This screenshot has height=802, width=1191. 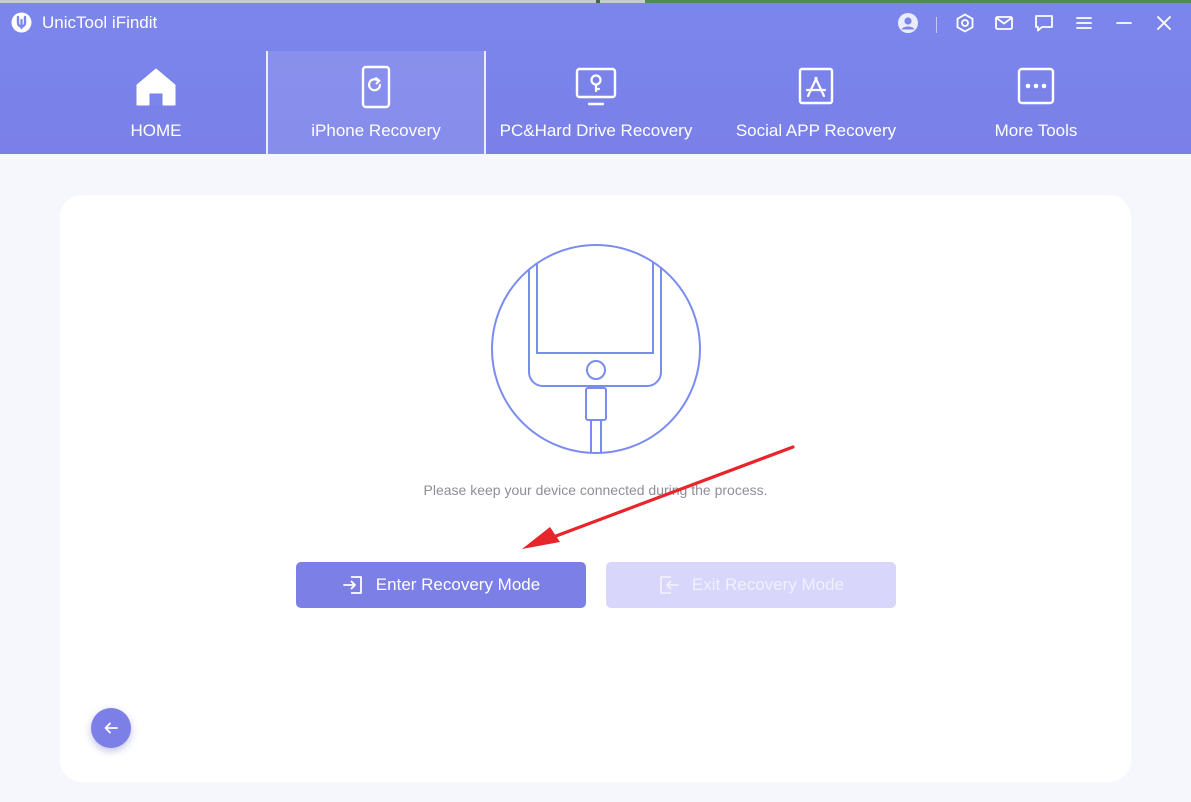 I want to click on tab-social-app-recovery: Social APP Recovery, so click(x=816, y=102).